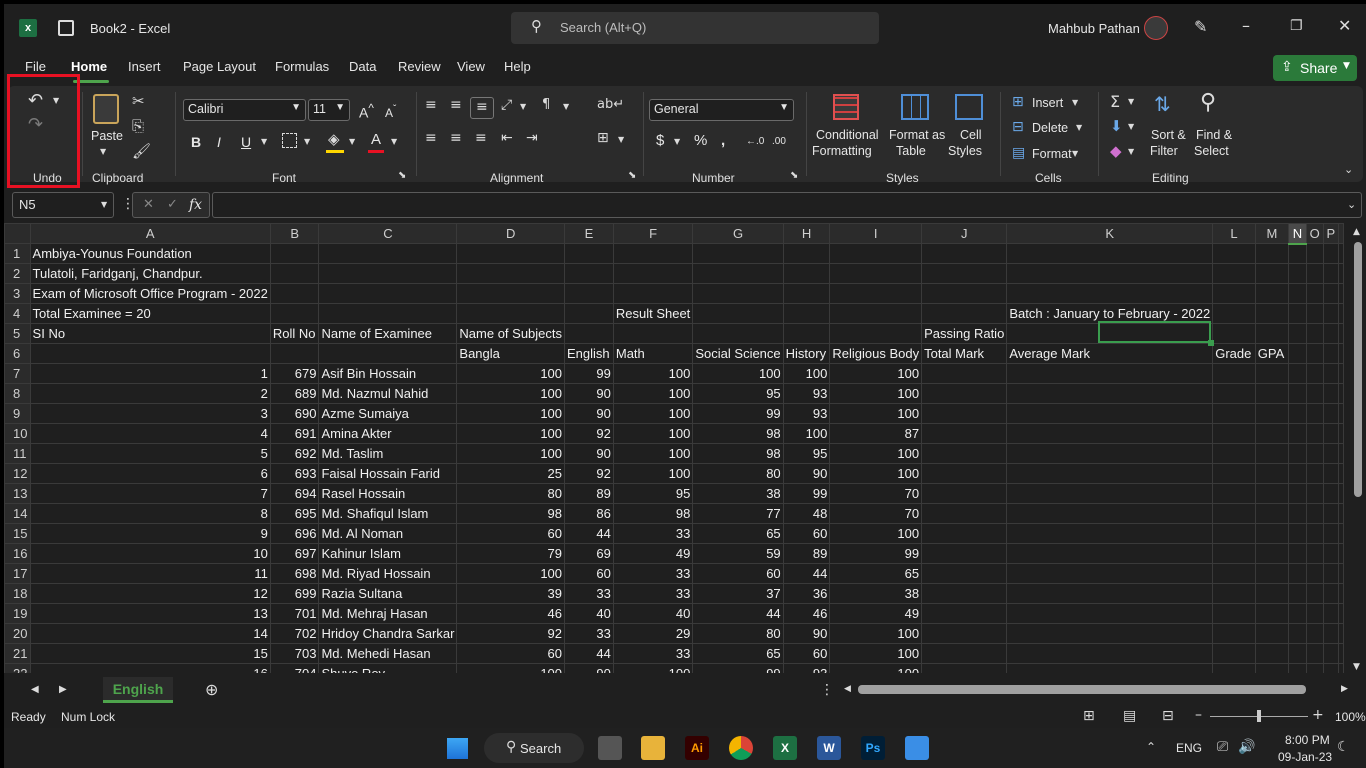 This screenshot has width=1366, height=768. Describe the element at coordinates (876, 373) in the screenshot. I see `cell-i7: 100` at that location.